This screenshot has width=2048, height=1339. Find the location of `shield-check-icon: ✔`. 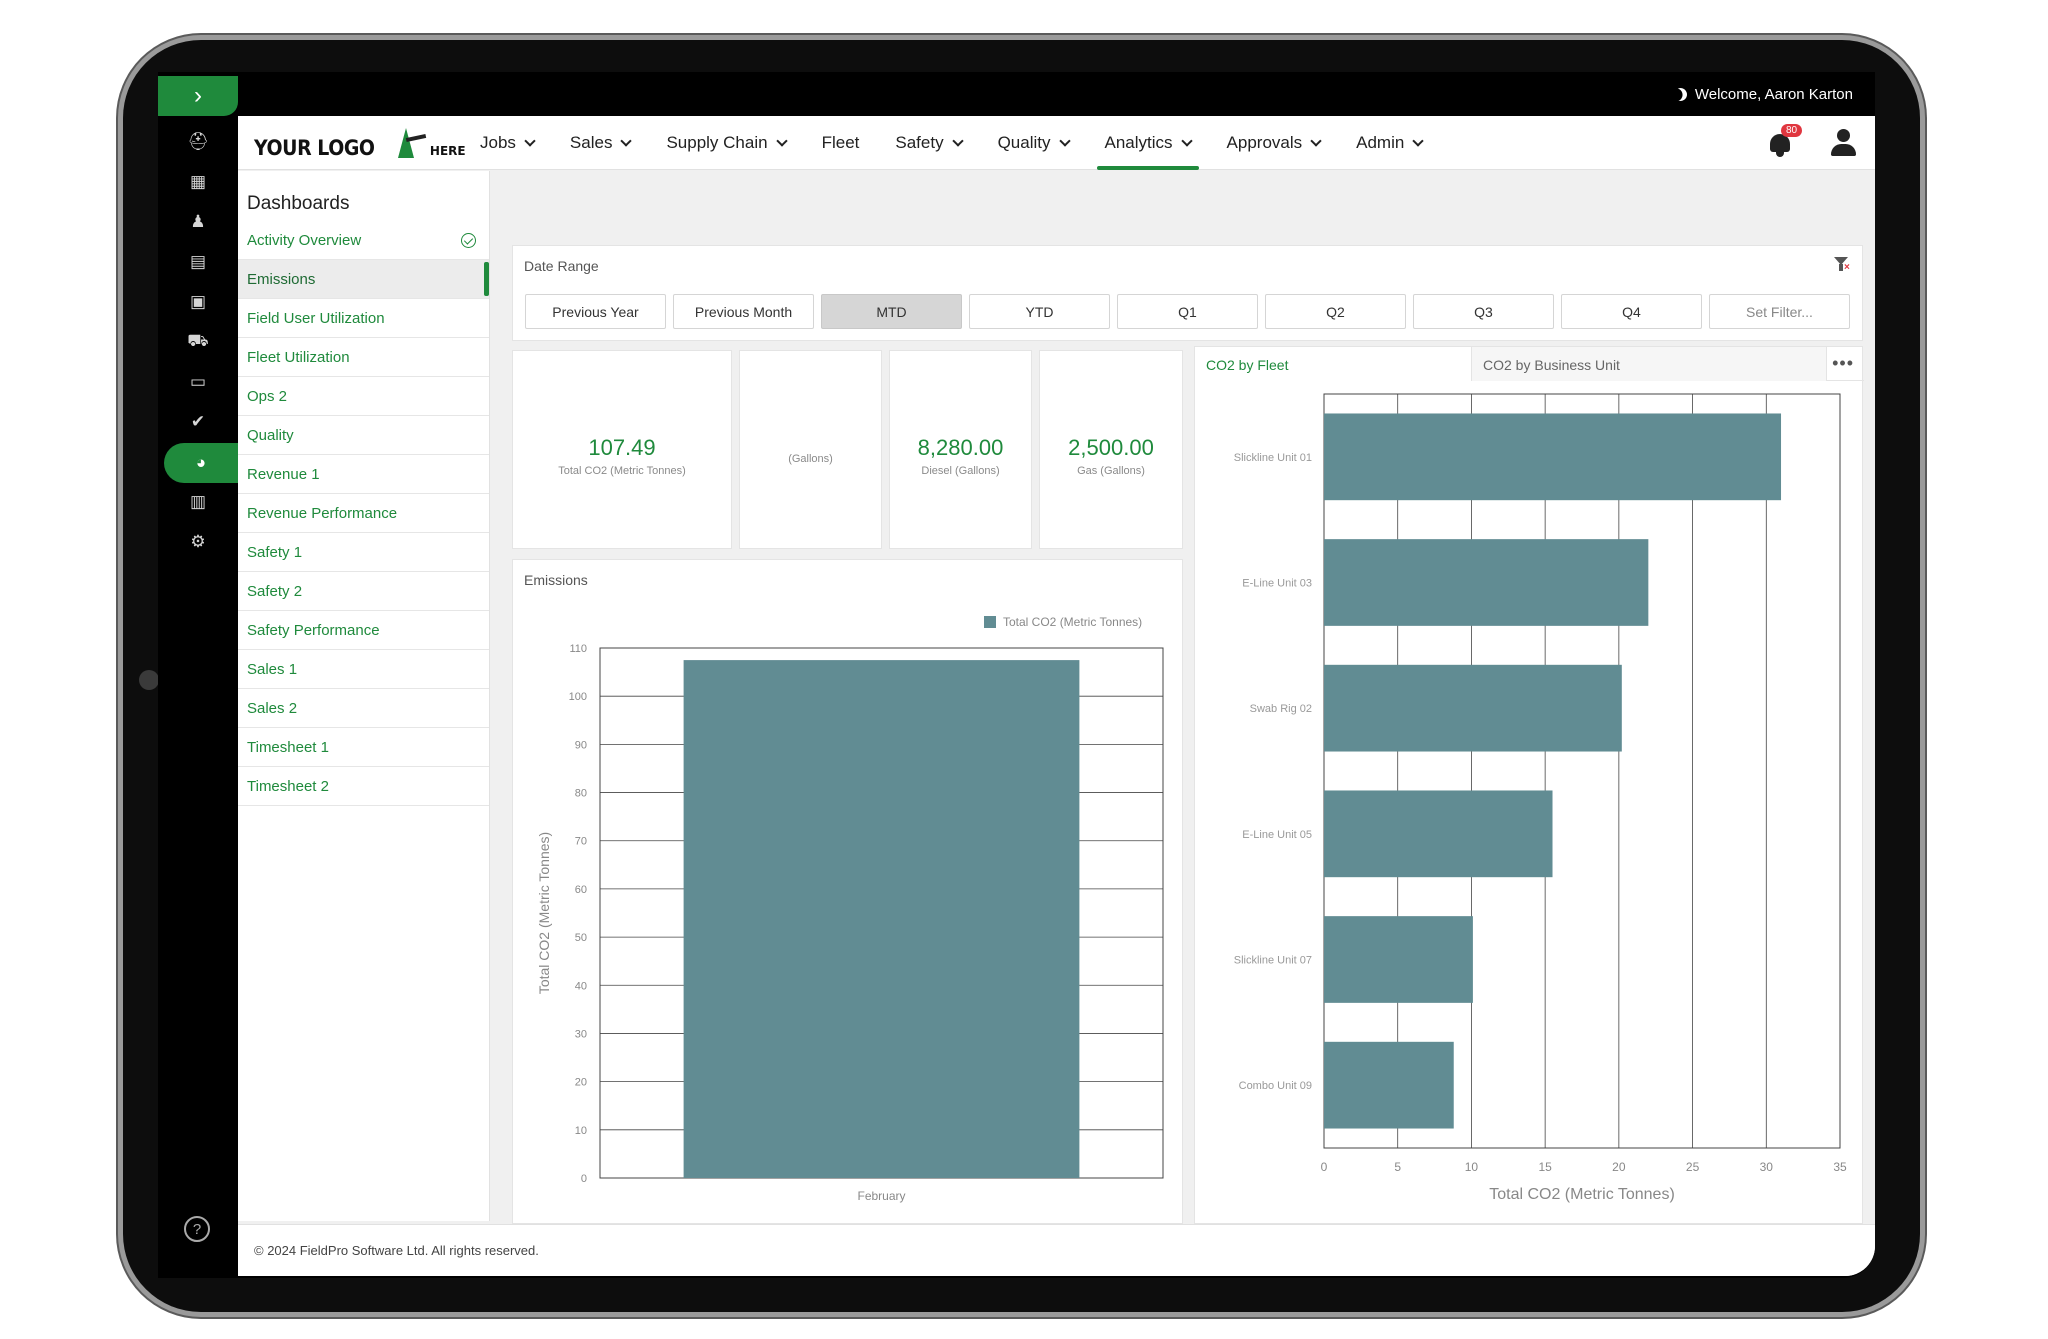

shield-check-icon: ✔ is located at coordinates (198, 422).